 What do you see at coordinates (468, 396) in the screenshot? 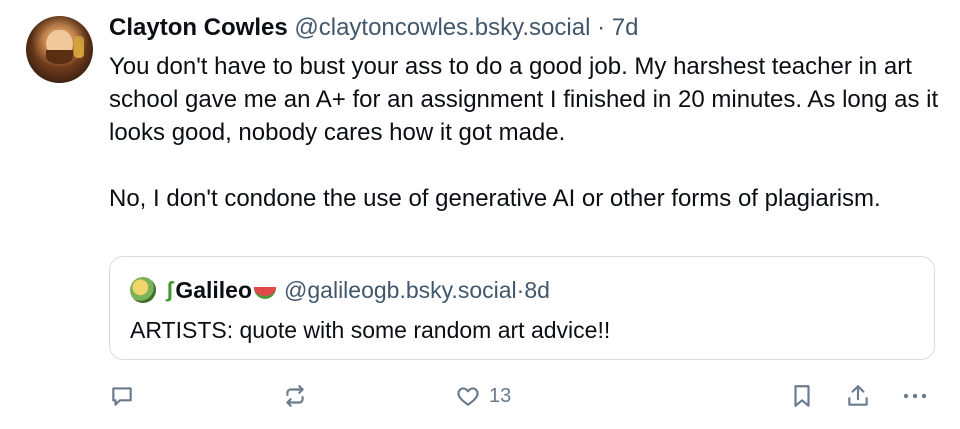
I see `heart-icon` at bounding box center [468, 396].